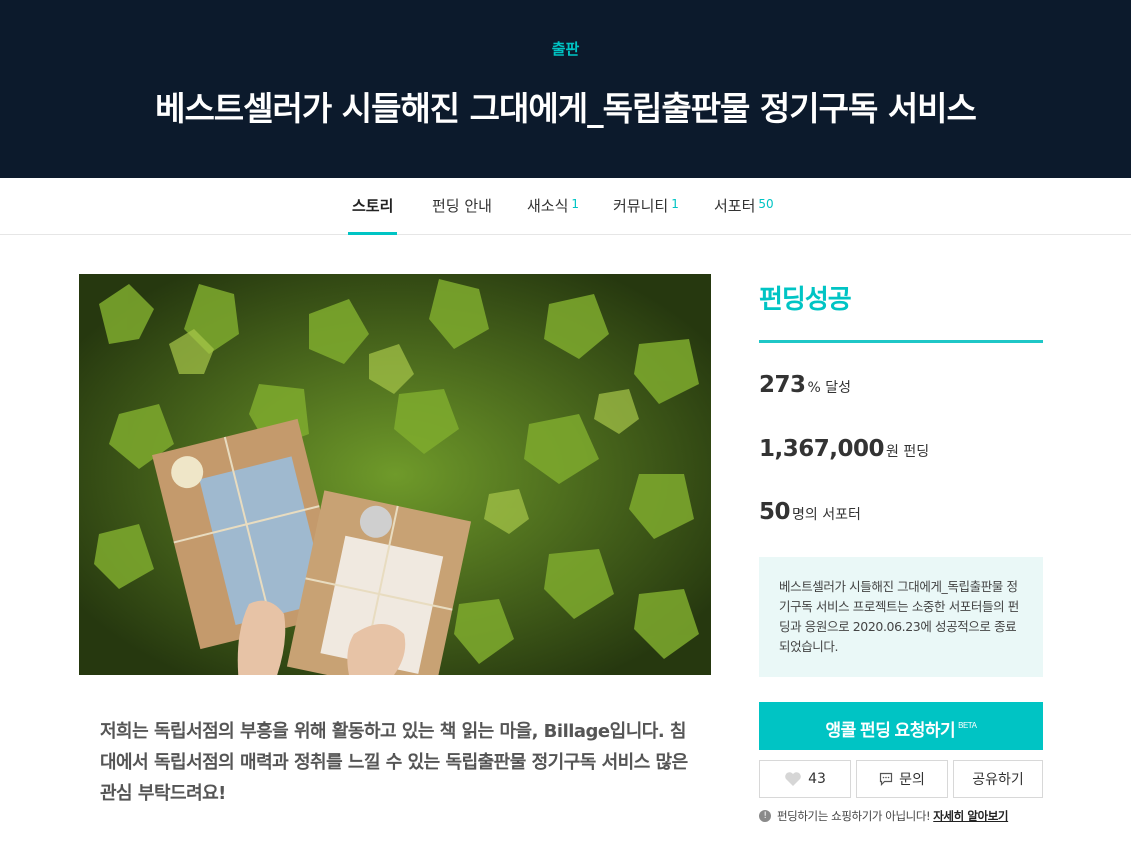 This screenshot has width=1131, height=848. What do you see at coordinates (890, 730) in the screenshot?
I see `encore-button-label: 앵콜 펀딩 요청하기` at bounding box center [890, 730].